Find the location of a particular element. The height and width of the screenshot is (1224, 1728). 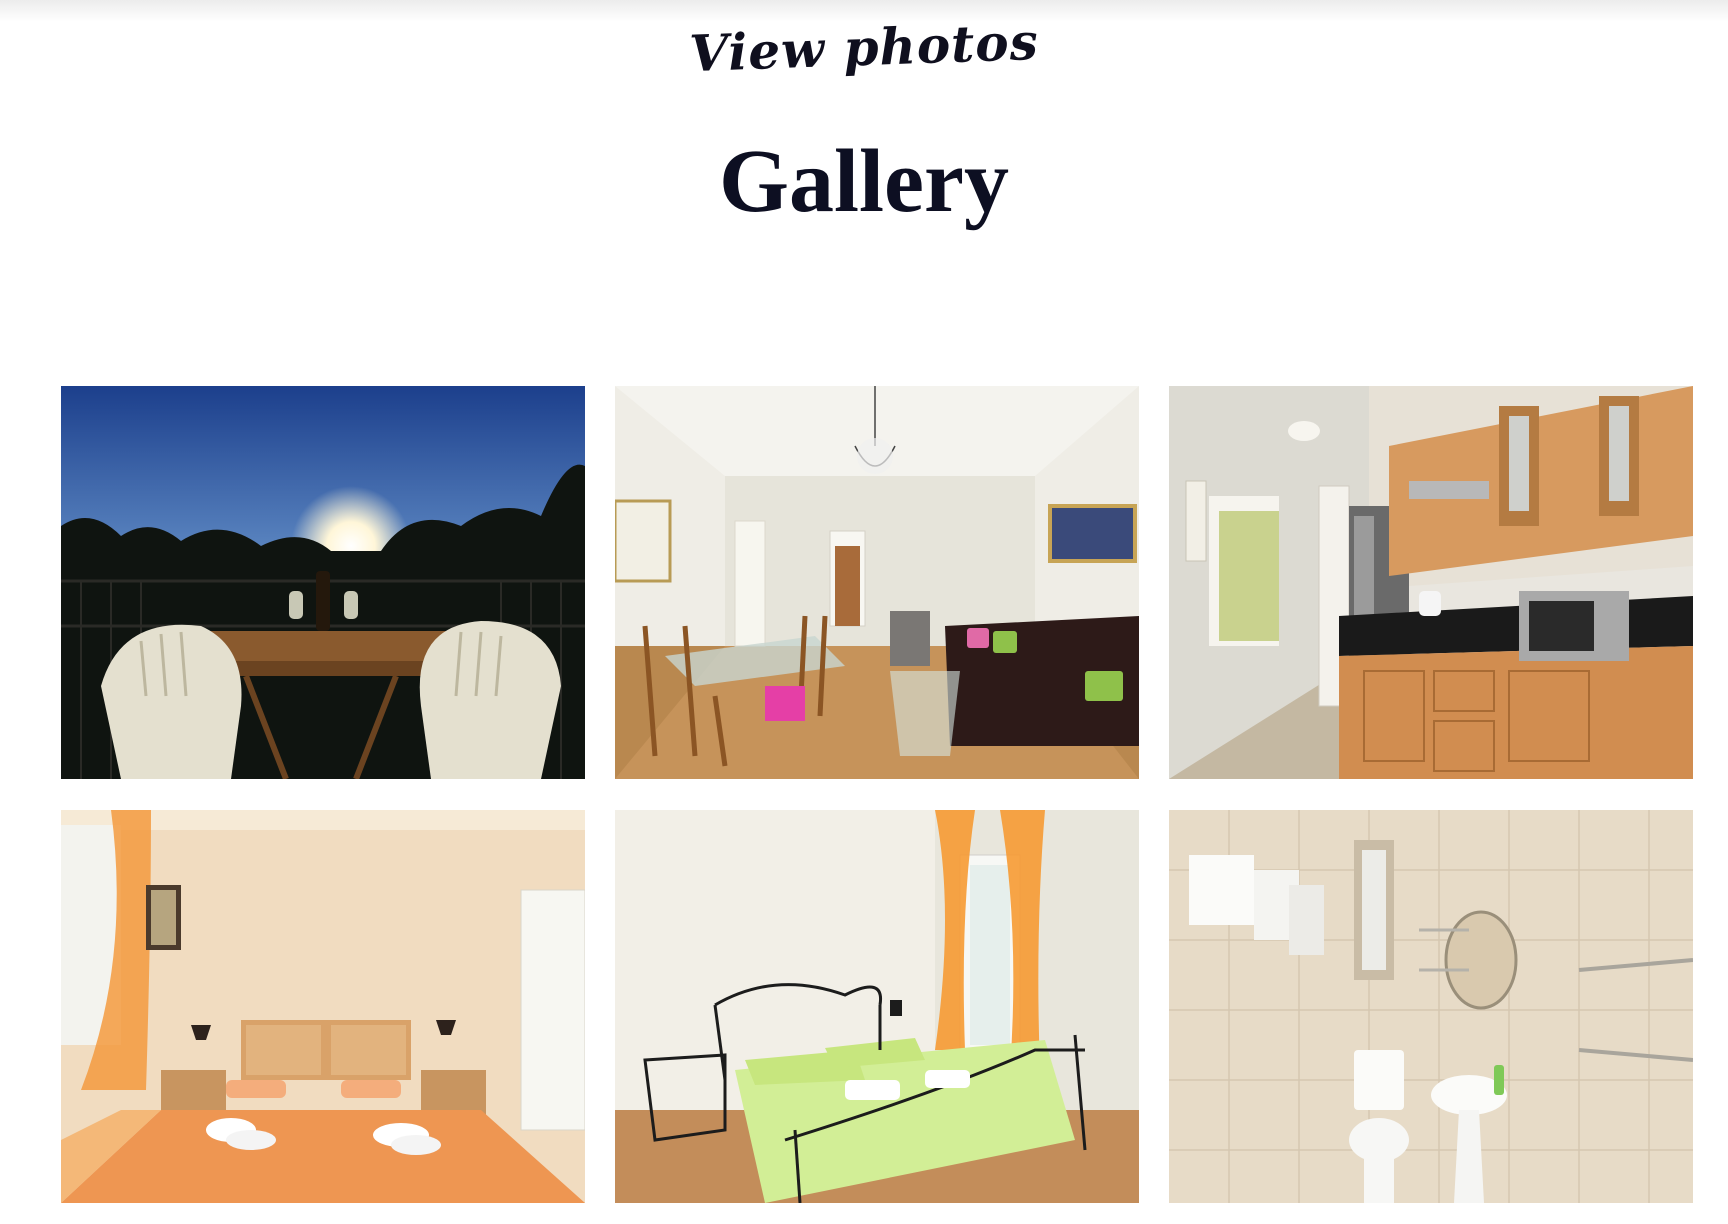

gallery-photo-kitchen is located at coordinates (1431, 582).